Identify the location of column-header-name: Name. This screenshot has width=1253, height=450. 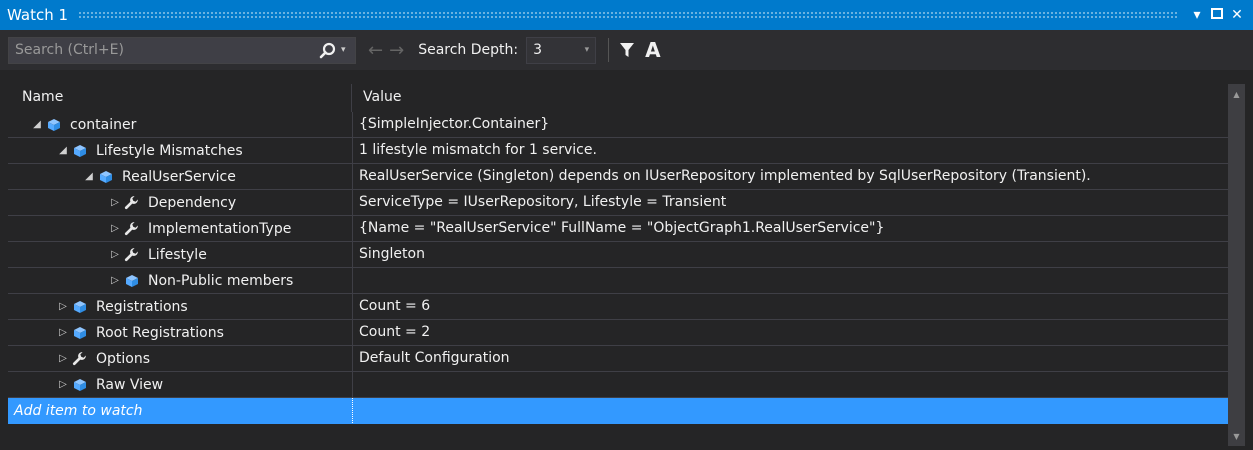
(180, 98).